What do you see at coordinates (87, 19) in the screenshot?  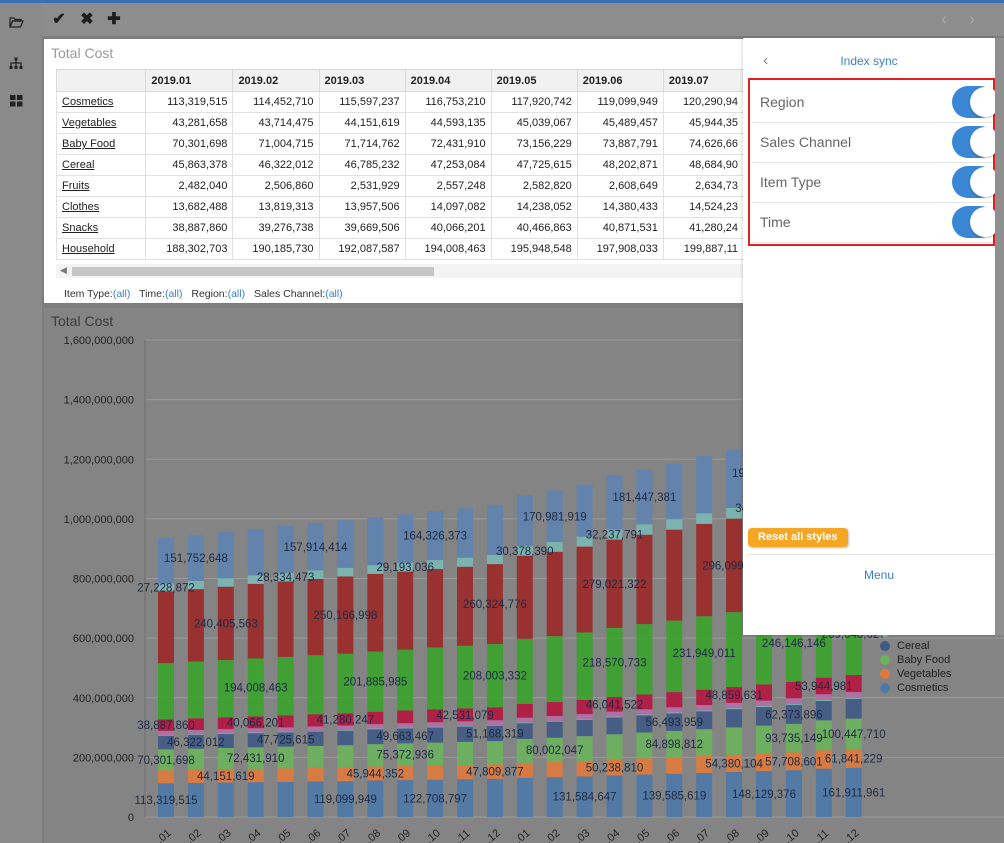 I see `close-icon: ✖` at bounding box center [87, 19].